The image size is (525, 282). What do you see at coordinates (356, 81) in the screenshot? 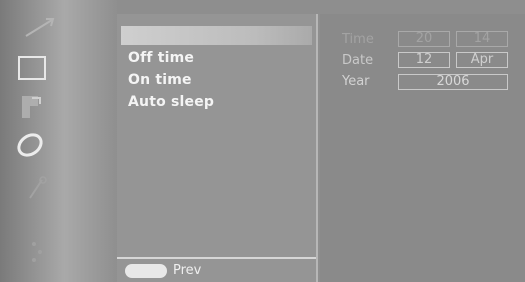
I see `year-label: Year` at bounding box center [356, 81].